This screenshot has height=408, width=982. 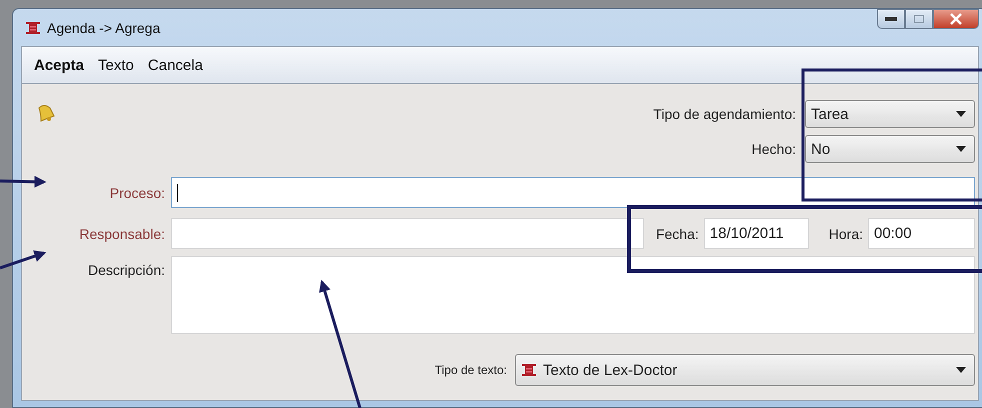 What do you see at coordinates (116, 65) in the screenshot?
I see `menu-item: Texto` at bounding box center [116, 65].